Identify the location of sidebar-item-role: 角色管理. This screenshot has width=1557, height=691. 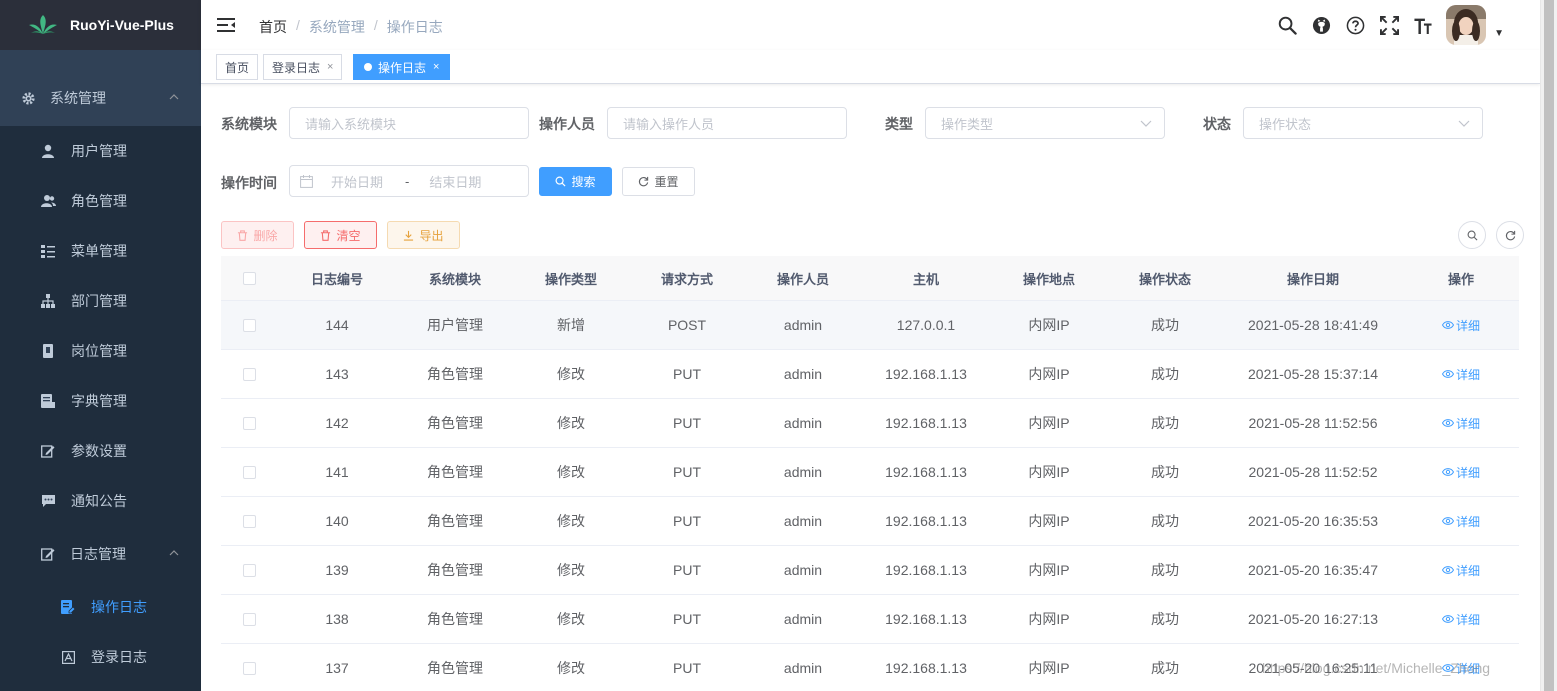
(100, 201).